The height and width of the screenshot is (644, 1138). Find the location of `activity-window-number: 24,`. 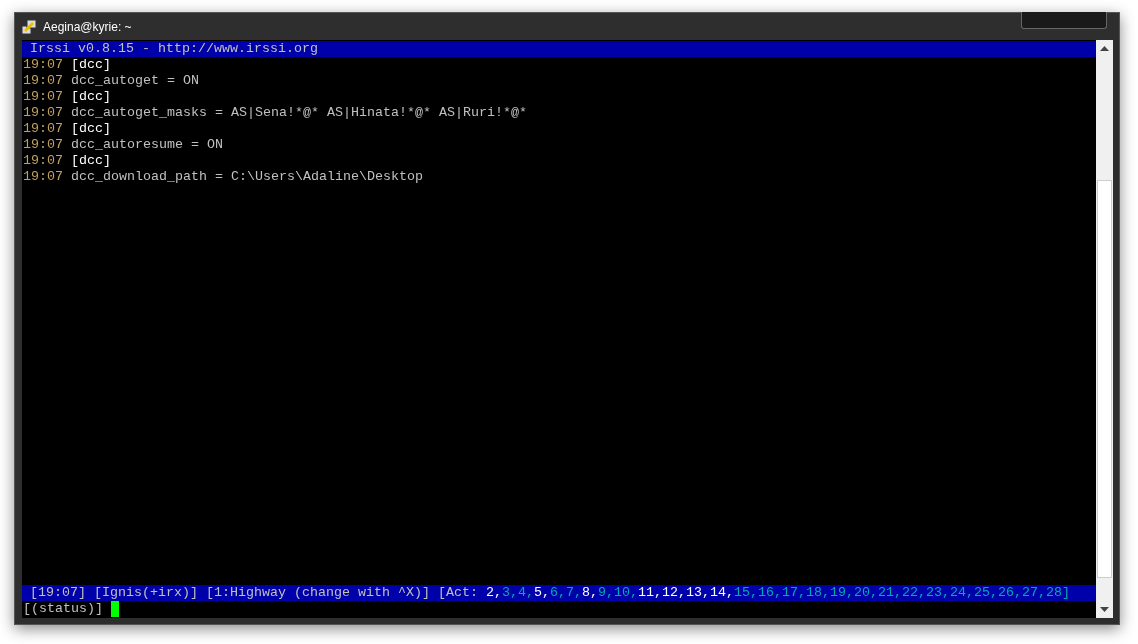

activity-window-number: 24, is located at coordinates (961, 593).